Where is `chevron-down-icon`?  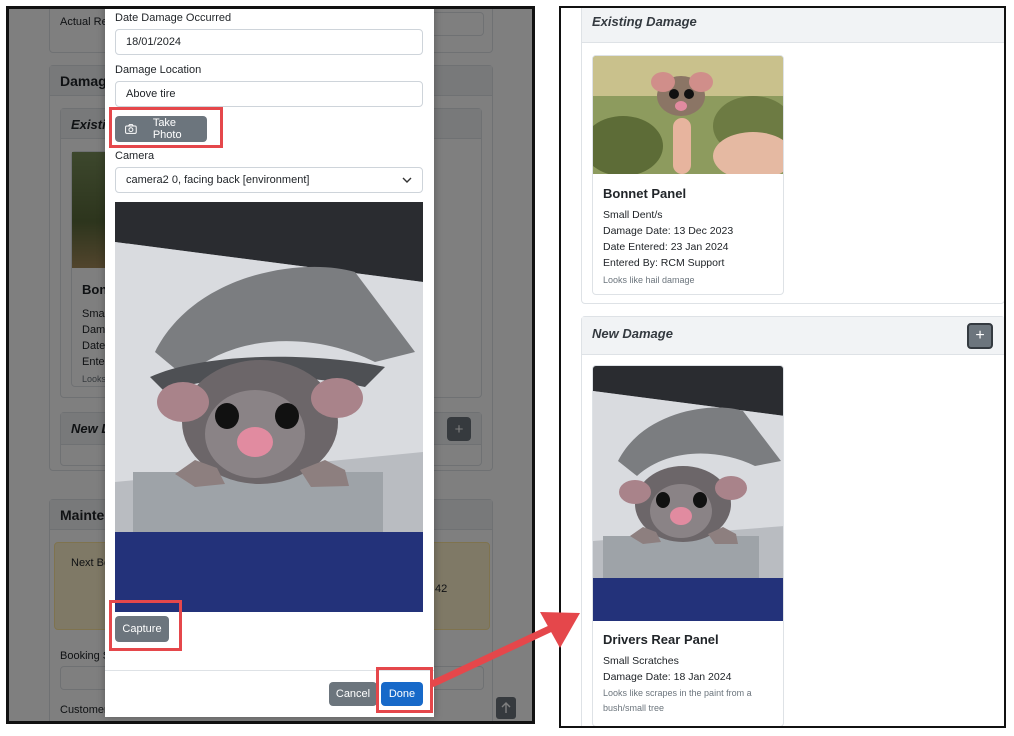 chevron-down-icon is located at coordinates (407, 180).